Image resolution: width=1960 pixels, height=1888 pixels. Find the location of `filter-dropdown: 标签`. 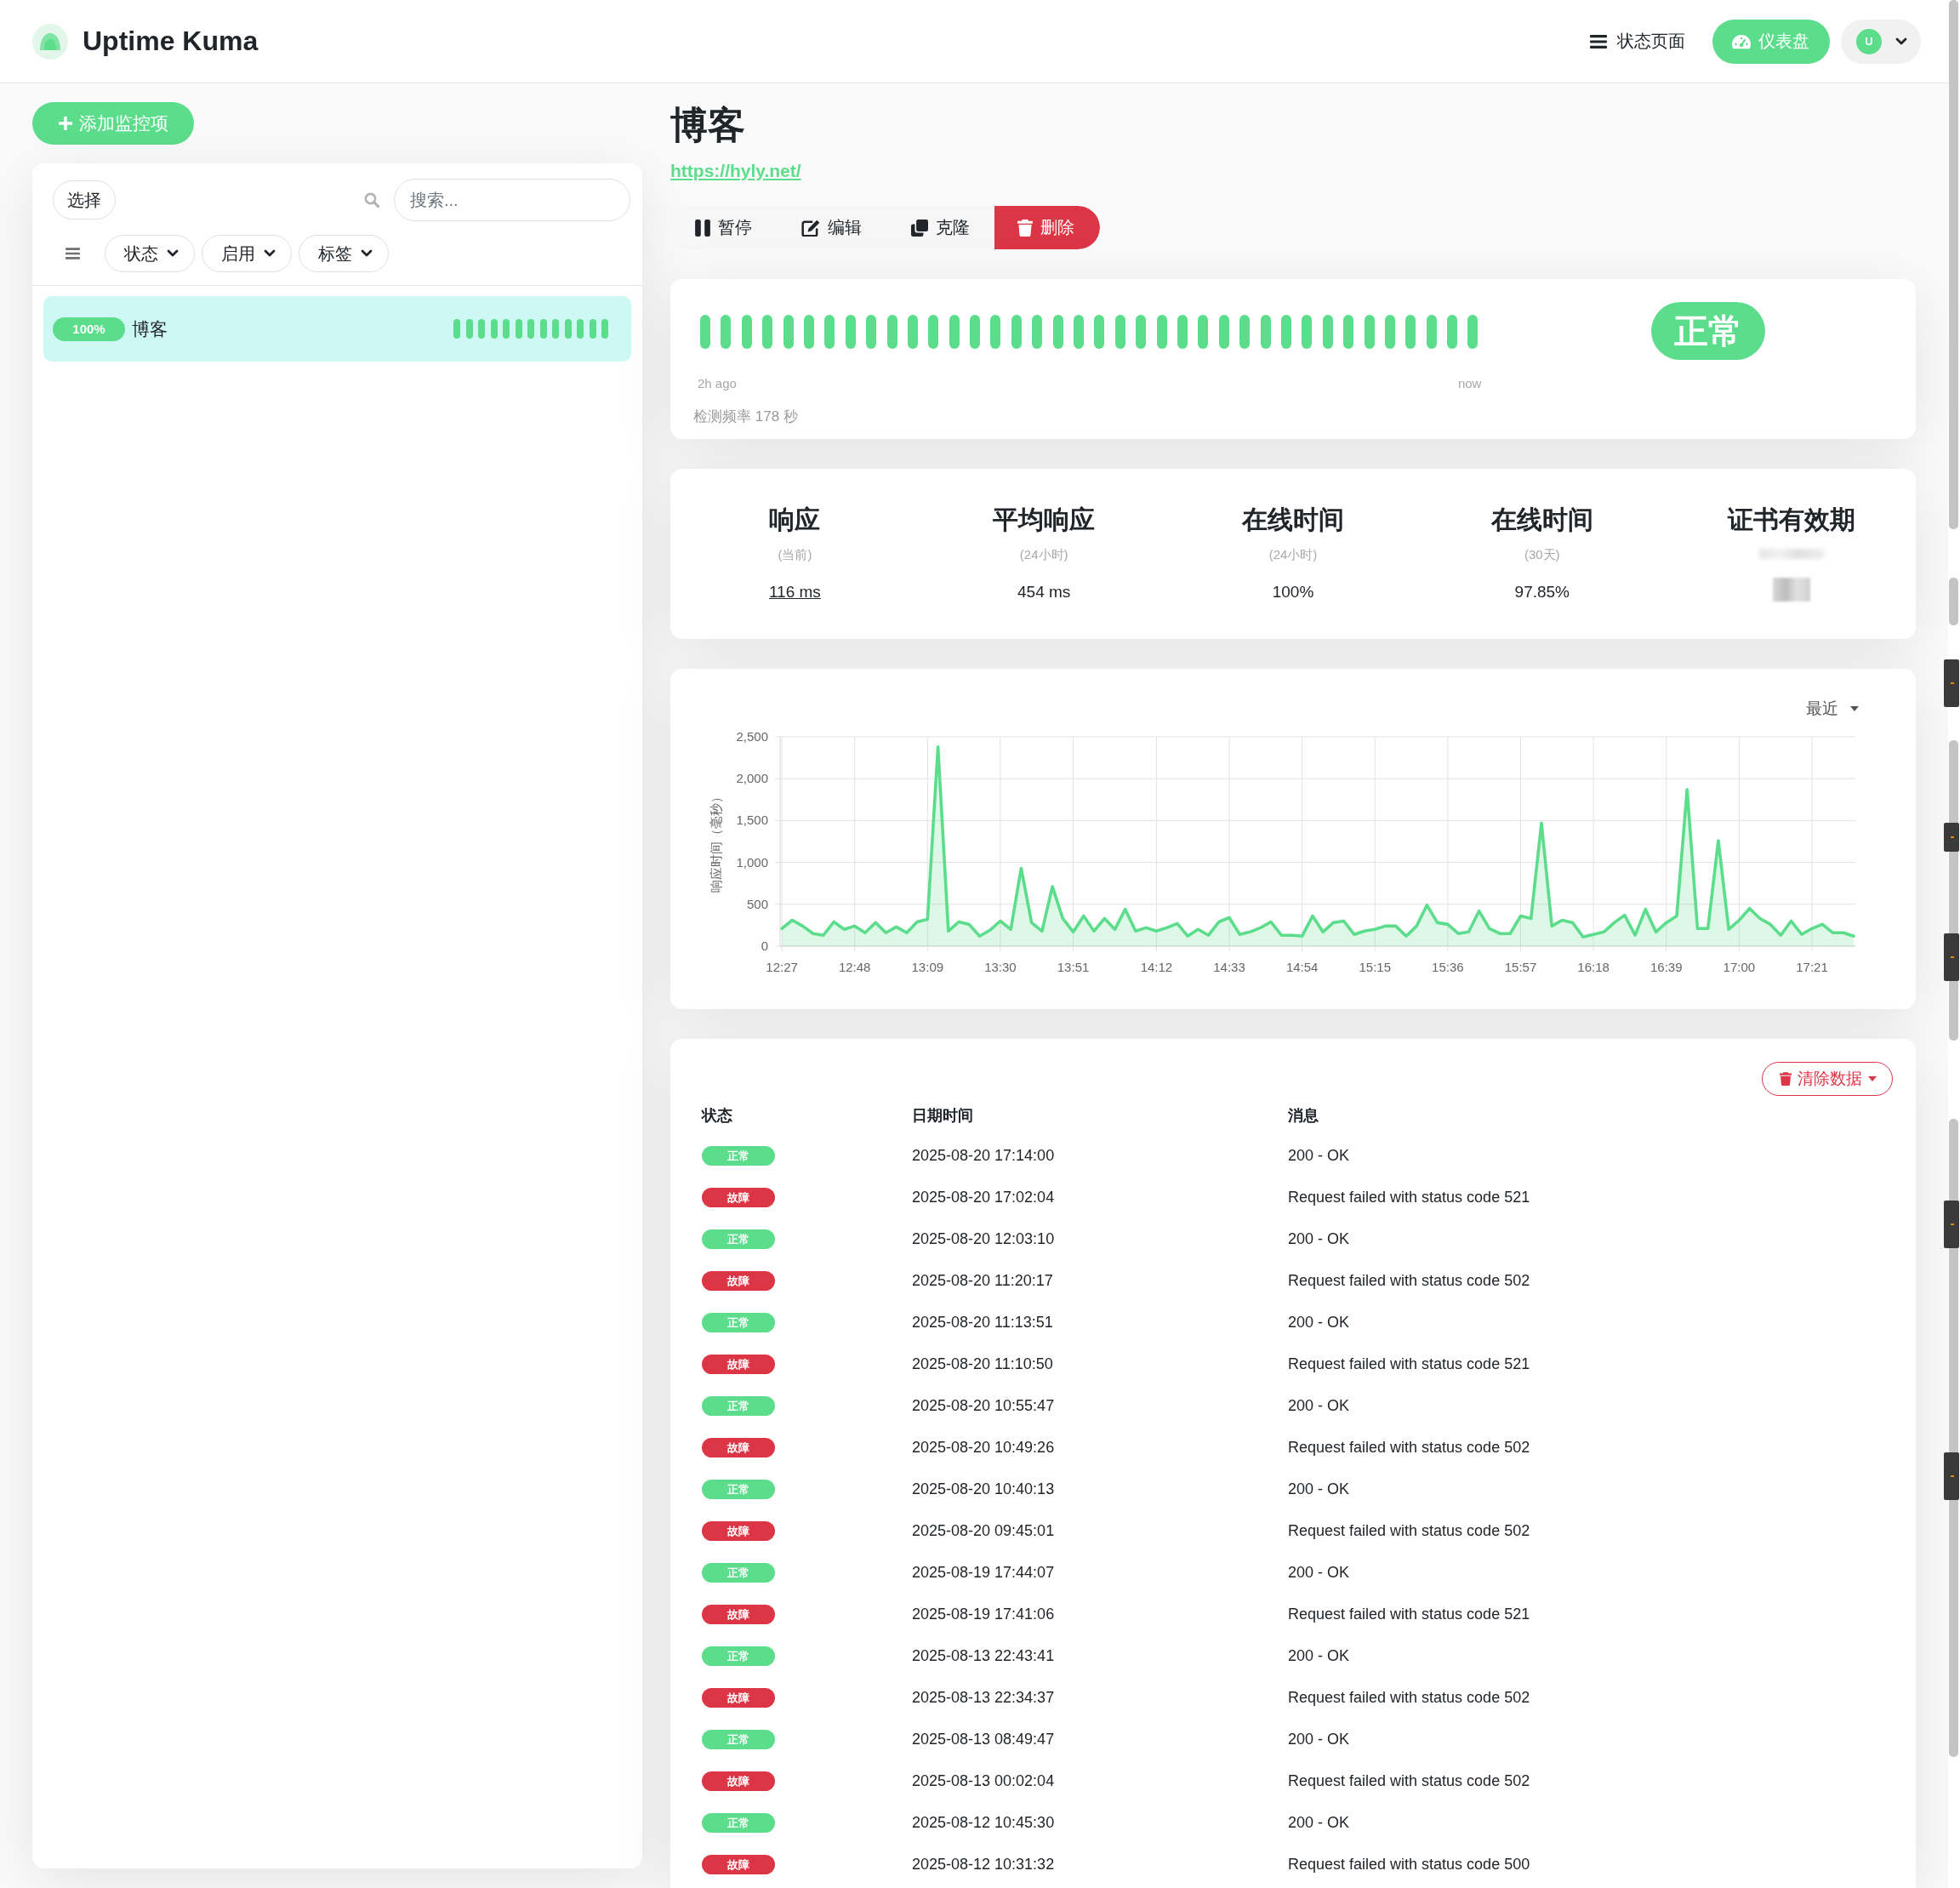

filter-dropdown: 标签 is located at coordinates (344, 253).